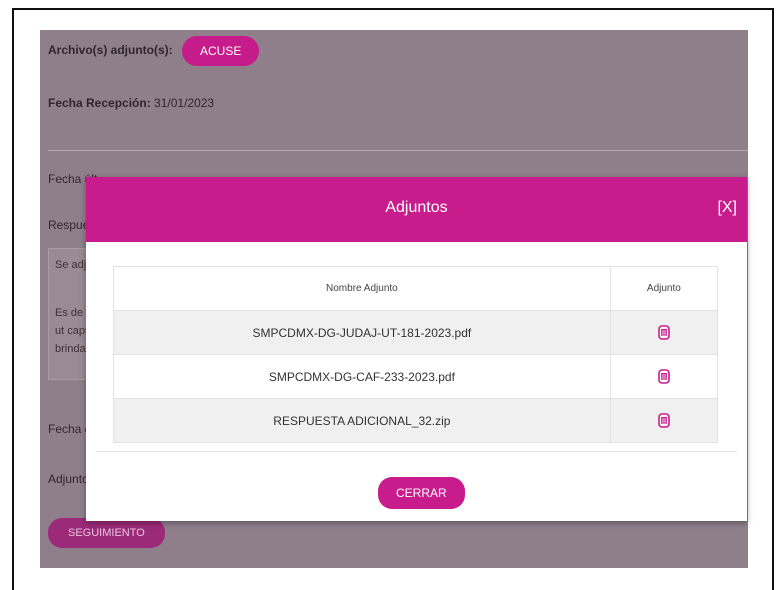  Describe the element at coordinates (727, 208) in the screenshot. I see `close-icon: [X]` at that location.